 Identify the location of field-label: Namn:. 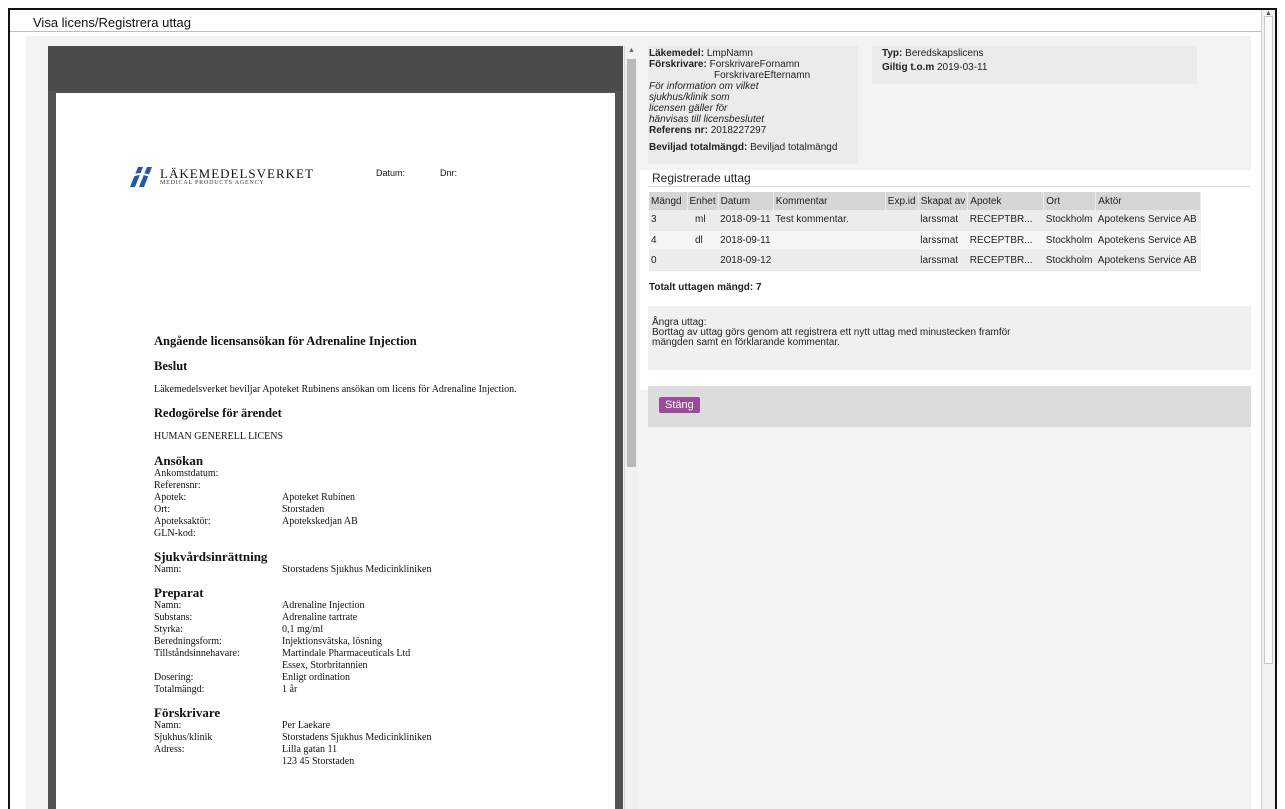
(168, 605).